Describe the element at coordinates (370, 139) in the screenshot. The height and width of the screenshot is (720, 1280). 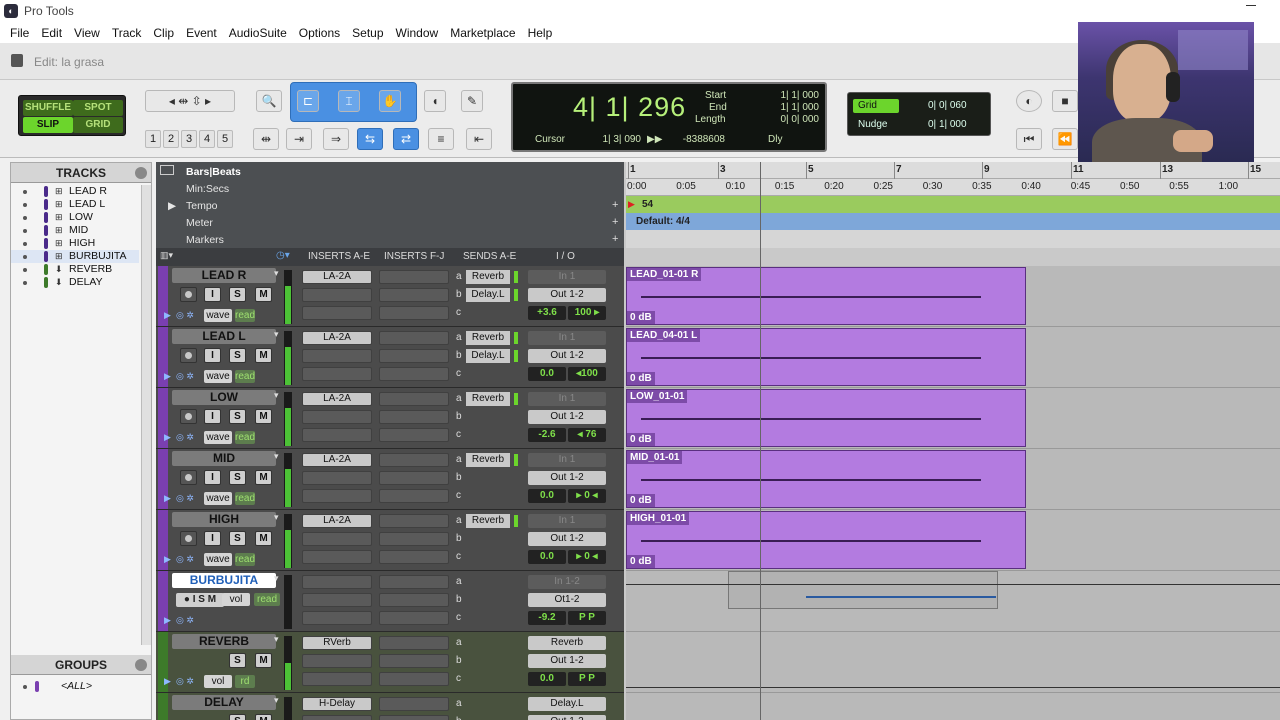
I see `link-track-edit-icon: ⇆` at that location.